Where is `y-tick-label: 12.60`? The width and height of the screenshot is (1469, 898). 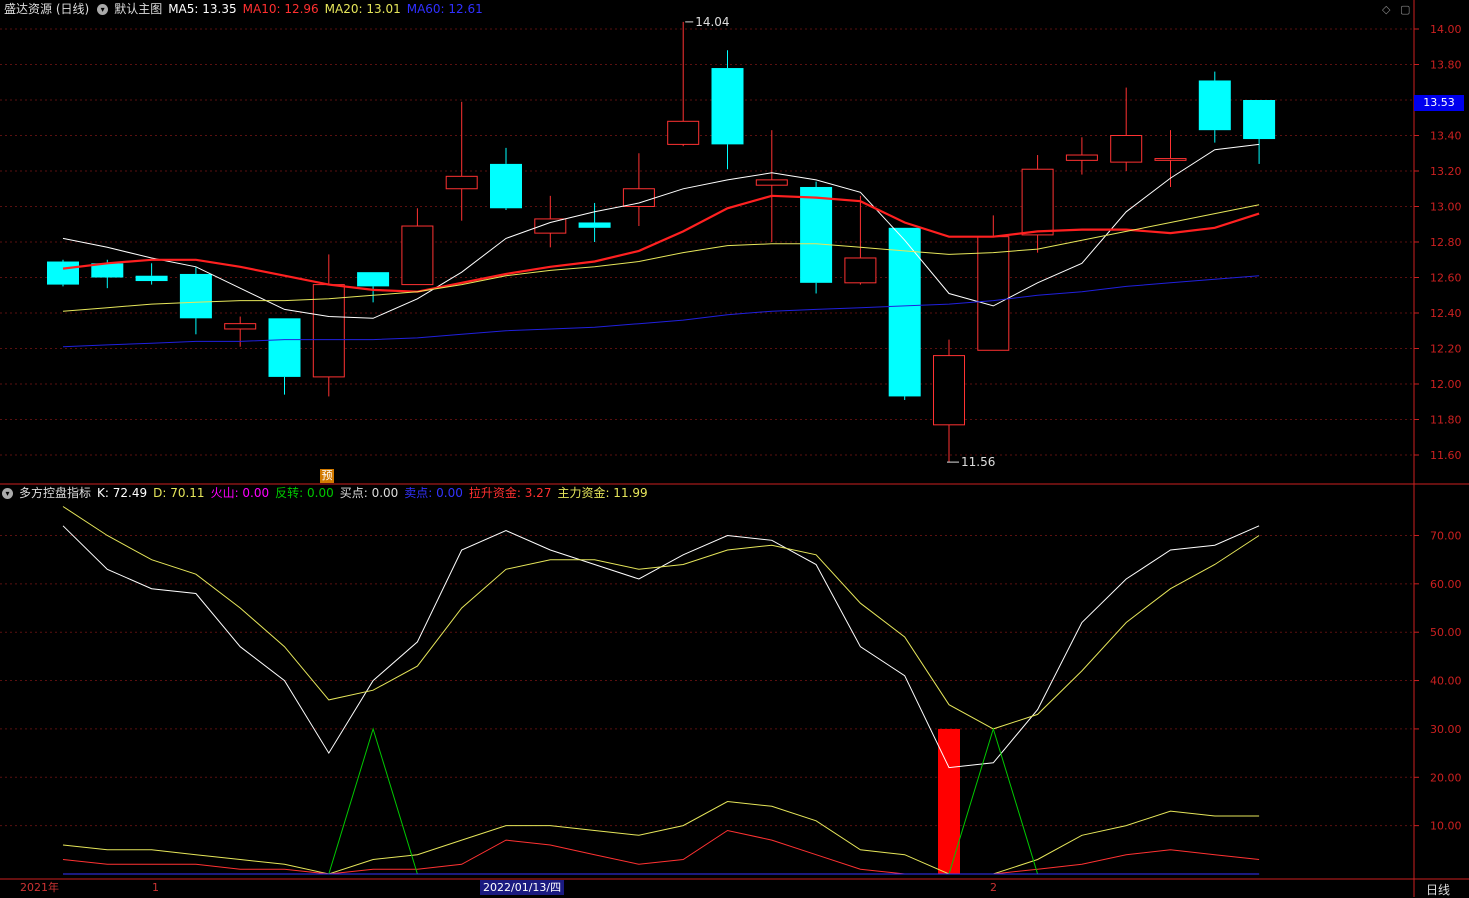 y-tick-label: 12.60 is located at coordinates (1446, 278).